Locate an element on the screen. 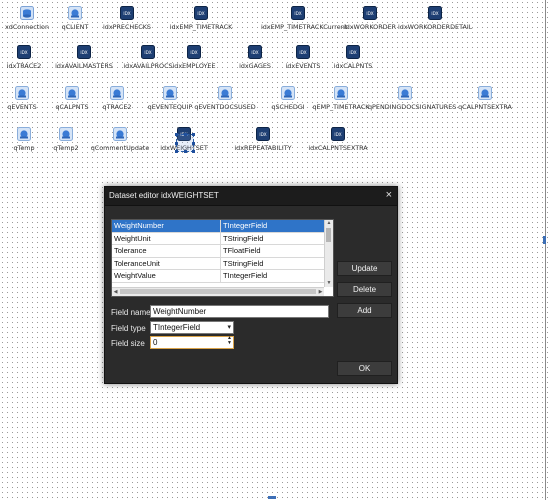  component-idxemp-timetrackcurrent: IDX idxEMP_TIMETRACKCurrent is located at coordinates (304, 18).